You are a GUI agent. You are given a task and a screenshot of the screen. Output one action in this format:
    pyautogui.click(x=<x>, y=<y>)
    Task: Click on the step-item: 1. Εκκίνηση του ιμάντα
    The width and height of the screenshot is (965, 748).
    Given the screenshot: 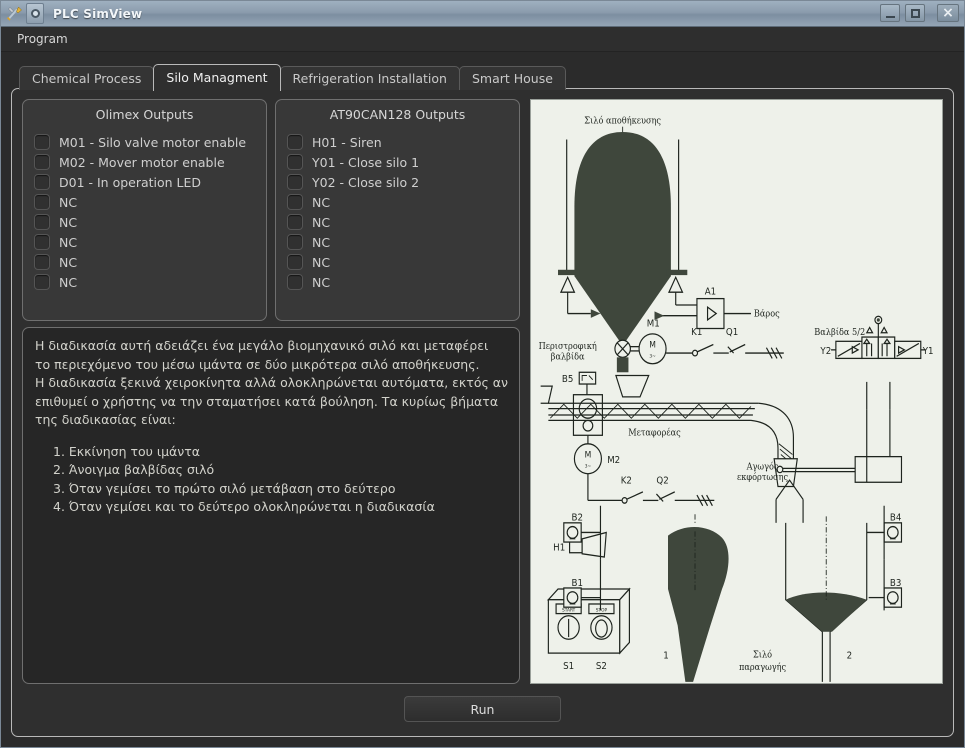 What is the action you would take?
    pyautogui.click(x=127, y=451)
    